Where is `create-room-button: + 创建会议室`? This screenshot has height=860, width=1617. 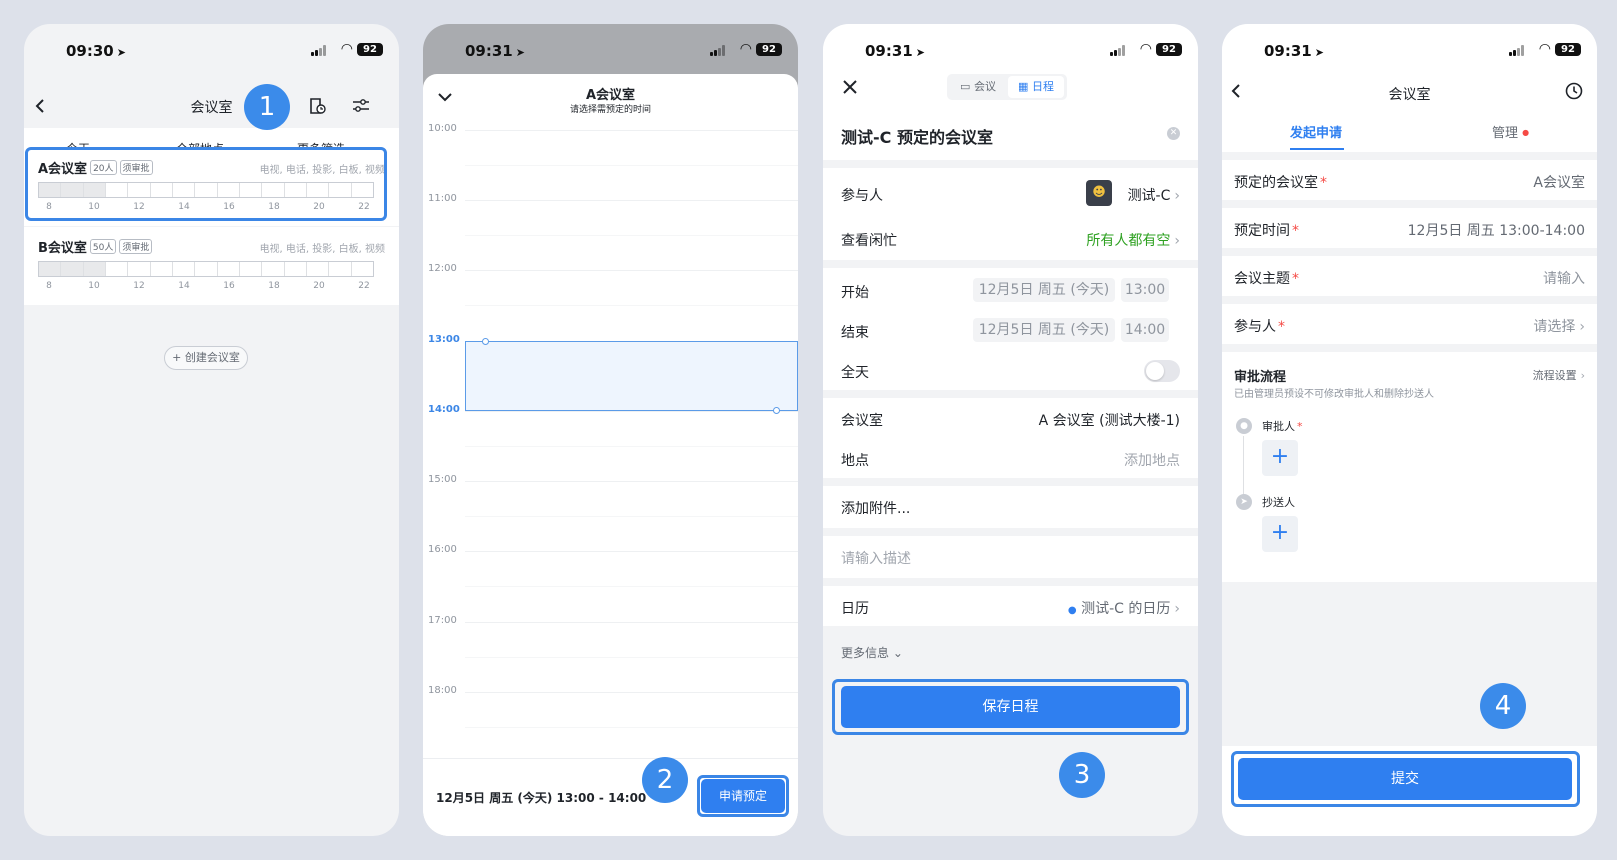
create-room-button: + 创建会议室 is located at coordinates (206, 358).